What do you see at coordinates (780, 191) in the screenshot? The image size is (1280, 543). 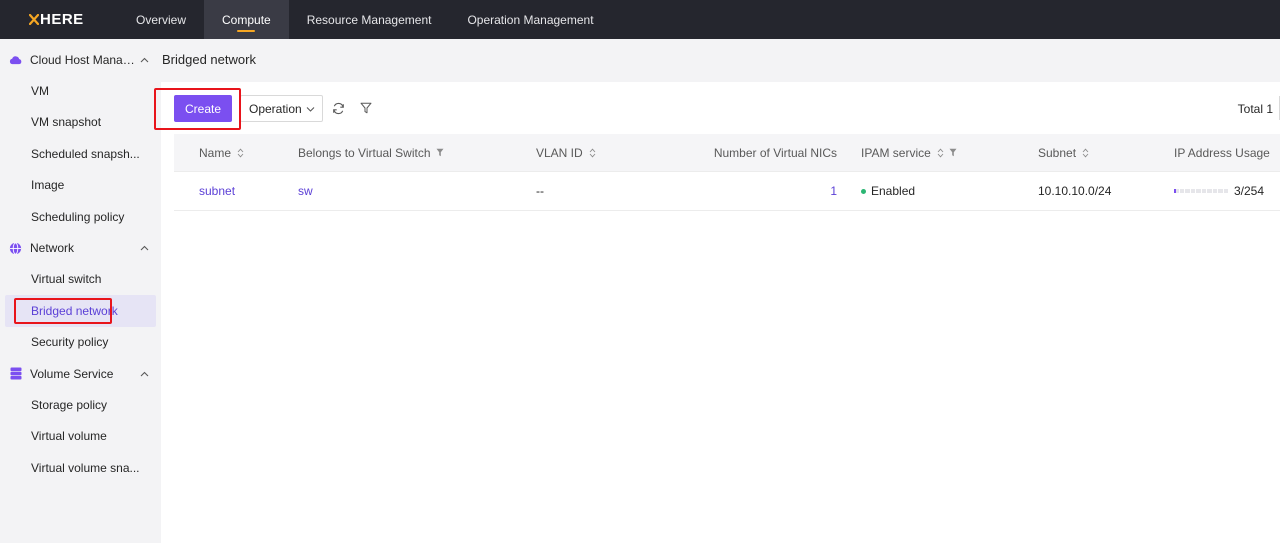 I see `row-nic-count-link: 1` at bounding box center [780, 191].